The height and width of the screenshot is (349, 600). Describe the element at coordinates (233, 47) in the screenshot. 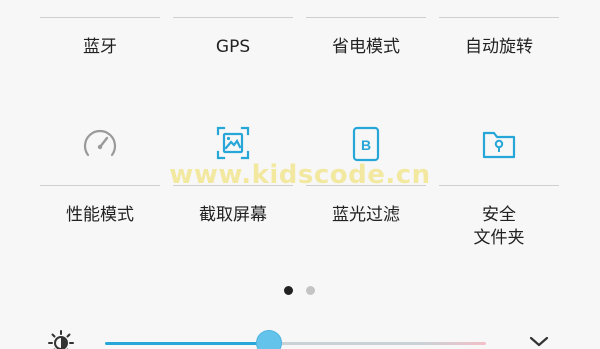

I see `tile-label-gps: GPS` at that location.